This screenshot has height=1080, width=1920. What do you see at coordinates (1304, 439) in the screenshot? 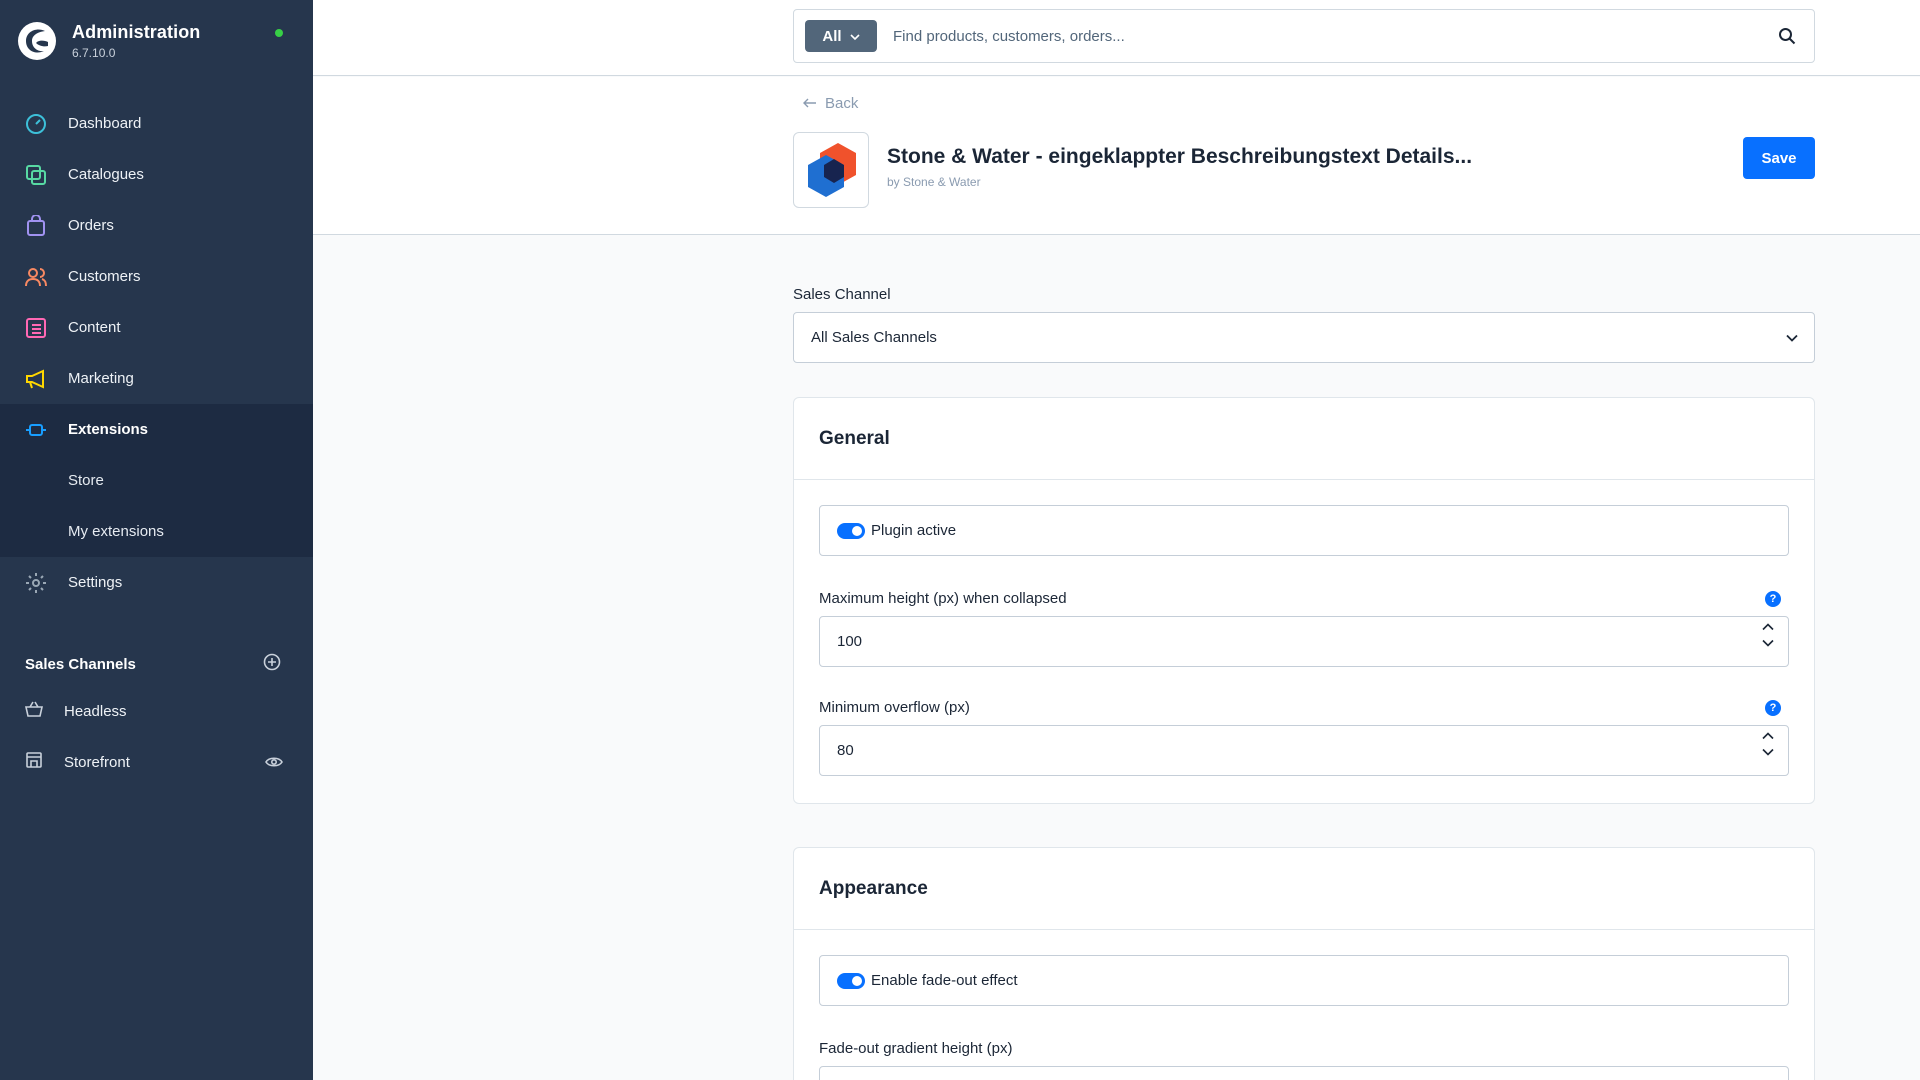
I see `general-card-title: General` at bounding box center [1304, 439].